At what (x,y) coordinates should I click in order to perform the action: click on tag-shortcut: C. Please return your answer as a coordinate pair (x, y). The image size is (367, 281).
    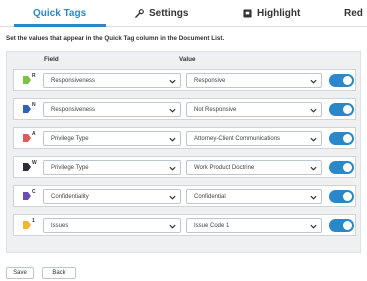
    Looking at the image, I should click on (34, 192).